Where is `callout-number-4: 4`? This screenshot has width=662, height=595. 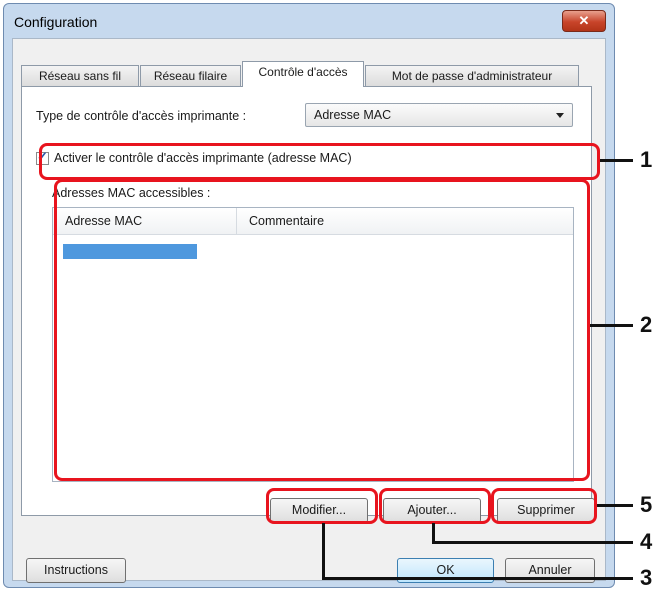
callout-number-4: 4 is located at coordinates (646, 541).